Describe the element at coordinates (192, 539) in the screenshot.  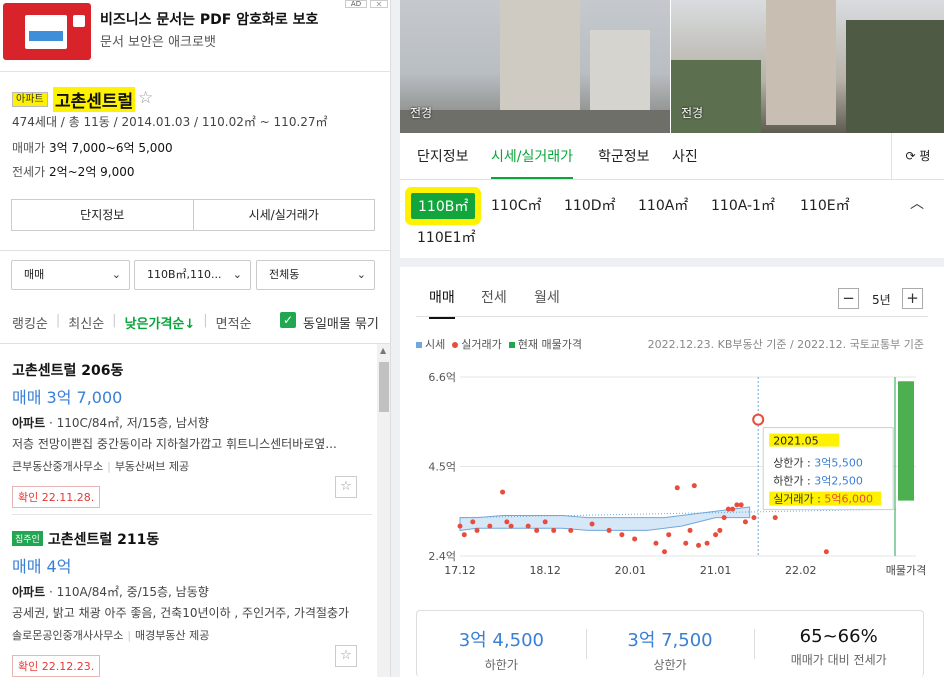
I see `listing-title-row: 집주인 고촌센트럴 211동` at that location.